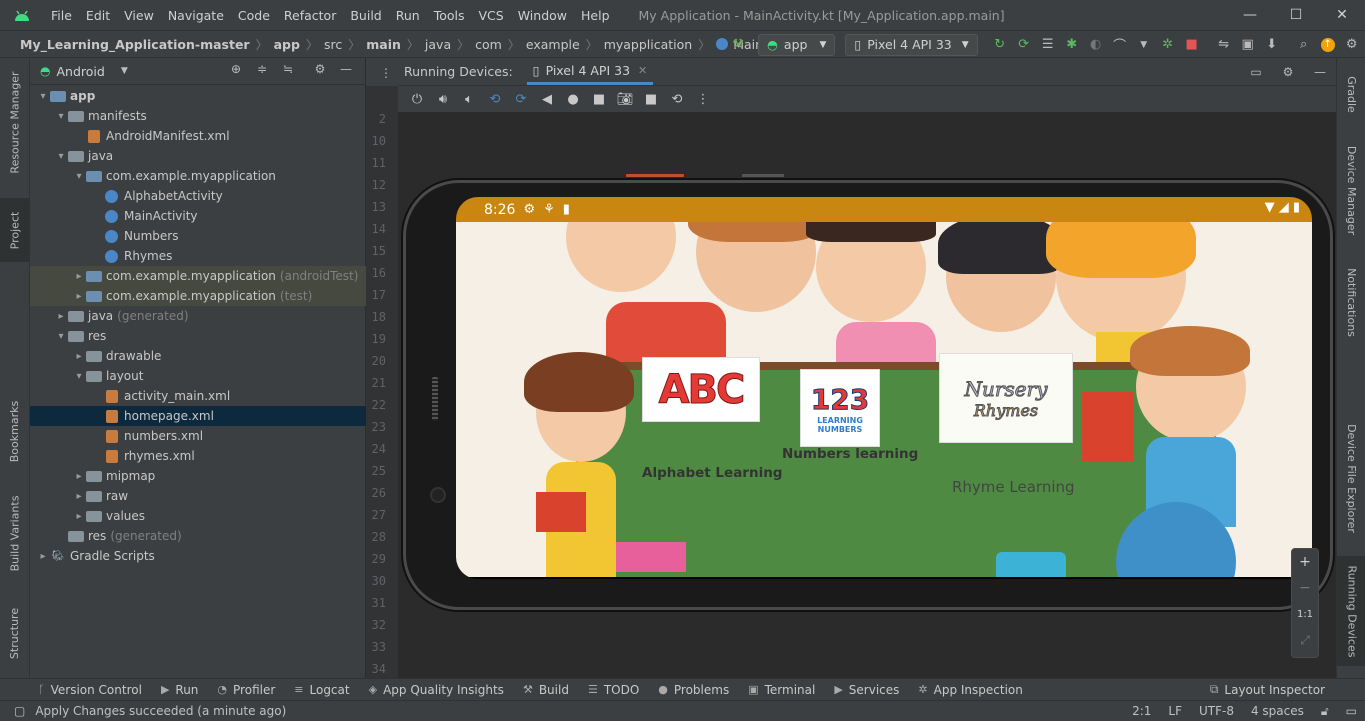 This screenshot has width=1365, height=721. What do you see at coordinates (1000, 45) in the screenshot?
I see `apply-changes-icon: ↻` at bounding box center [1000, 45].